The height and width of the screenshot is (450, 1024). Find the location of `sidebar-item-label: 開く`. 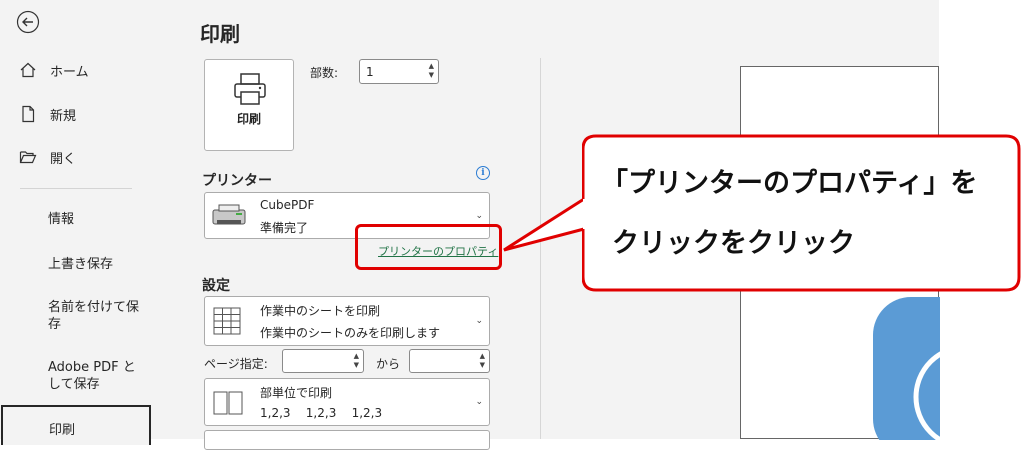

sidebar-item-label: 開く is located at coordinates (63, 159).